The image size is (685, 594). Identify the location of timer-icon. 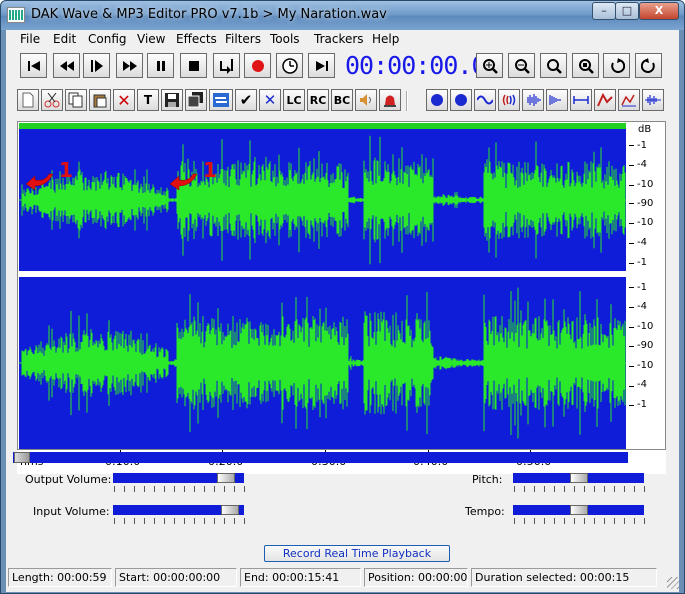
(289, 65).